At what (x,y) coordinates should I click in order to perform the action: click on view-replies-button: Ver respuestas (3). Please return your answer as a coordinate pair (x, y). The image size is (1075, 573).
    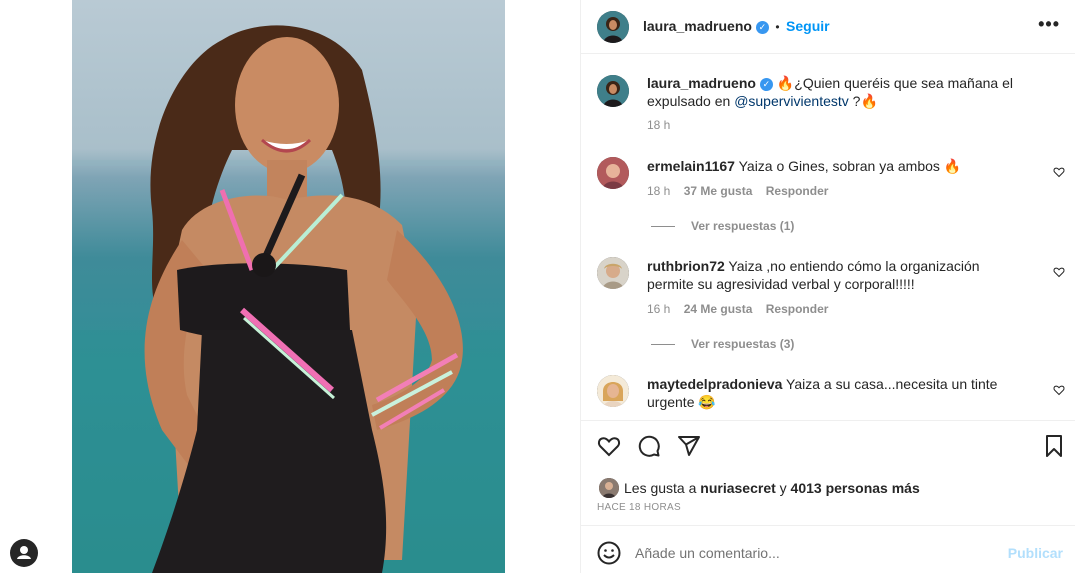
    Looking at the image, I should click on (722, 344).